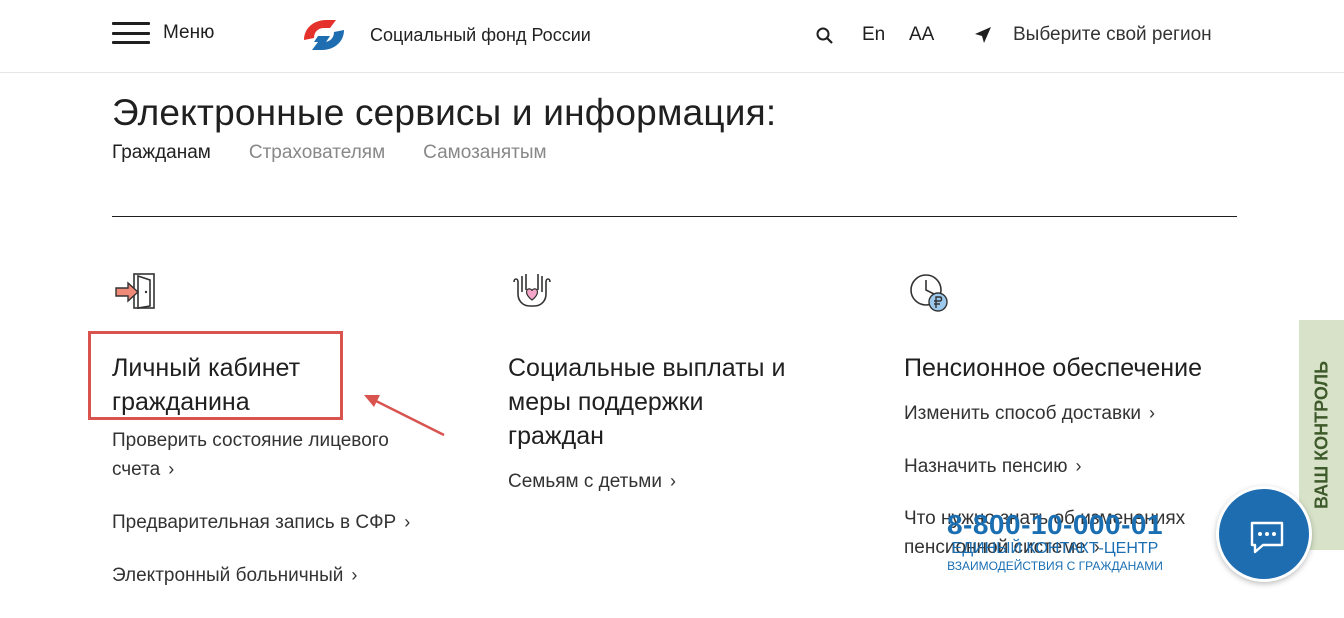  Describe the element at coordinates (404, 416) in the screenshot. I see `annotation-arrow-icon` at that location.